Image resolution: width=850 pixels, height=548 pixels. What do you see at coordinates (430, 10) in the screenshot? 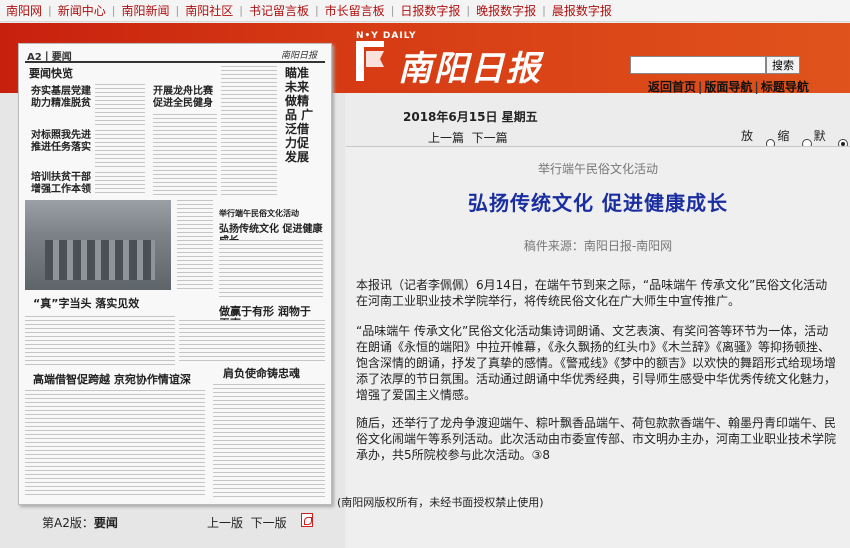
I see `nav-daily-digital: 日报数字报` at bounding box center [430, 10].